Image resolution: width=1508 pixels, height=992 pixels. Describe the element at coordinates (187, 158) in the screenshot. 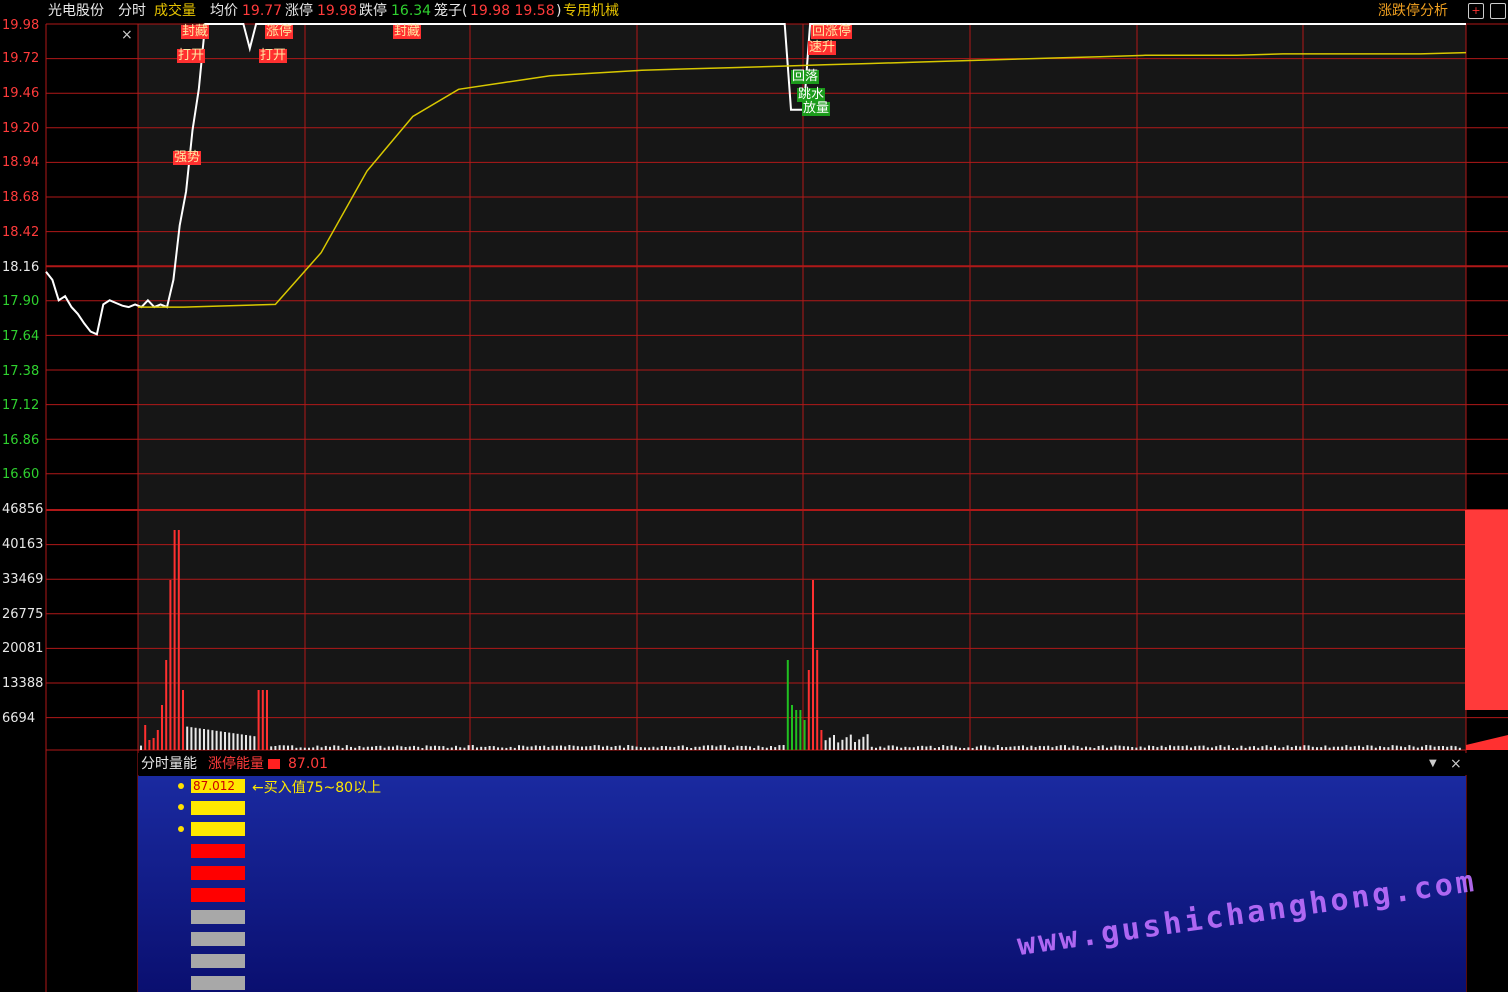

I see `tag-strong: 强势` at that location.